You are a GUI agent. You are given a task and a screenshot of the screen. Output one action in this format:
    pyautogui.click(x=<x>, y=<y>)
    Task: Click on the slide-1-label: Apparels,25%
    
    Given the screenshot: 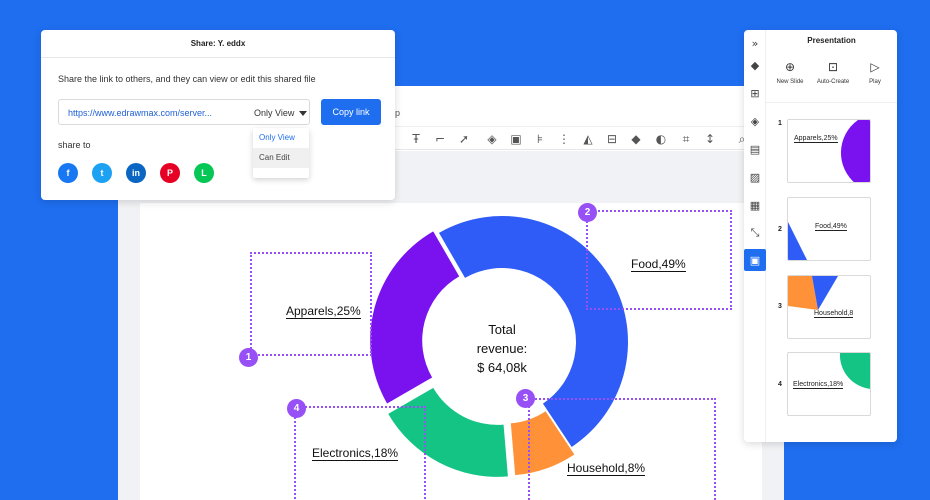 What is the action you would take?
    pyautogui.click(x=816, y=139)
    